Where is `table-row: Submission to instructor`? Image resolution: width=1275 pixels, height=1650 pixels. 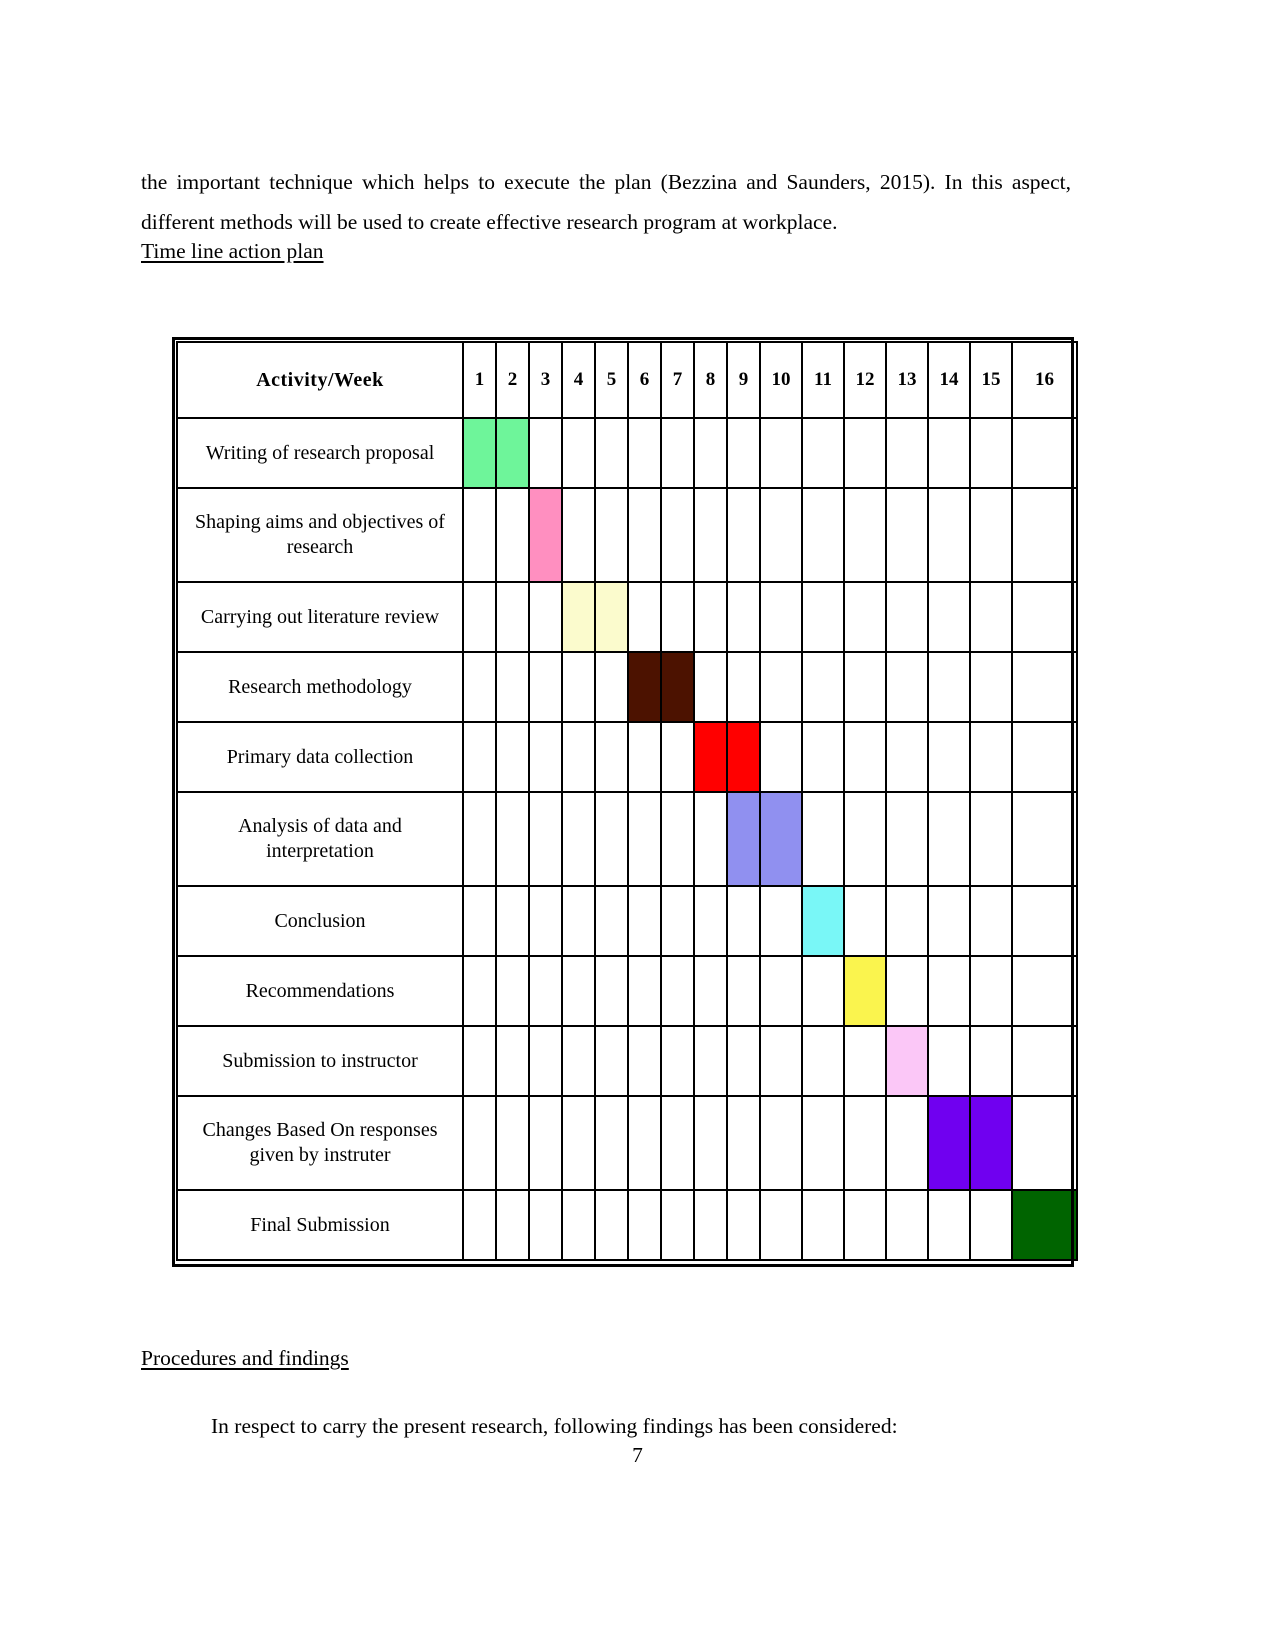
table-row: Submission to instructor is located at coordinates (627, 1061).